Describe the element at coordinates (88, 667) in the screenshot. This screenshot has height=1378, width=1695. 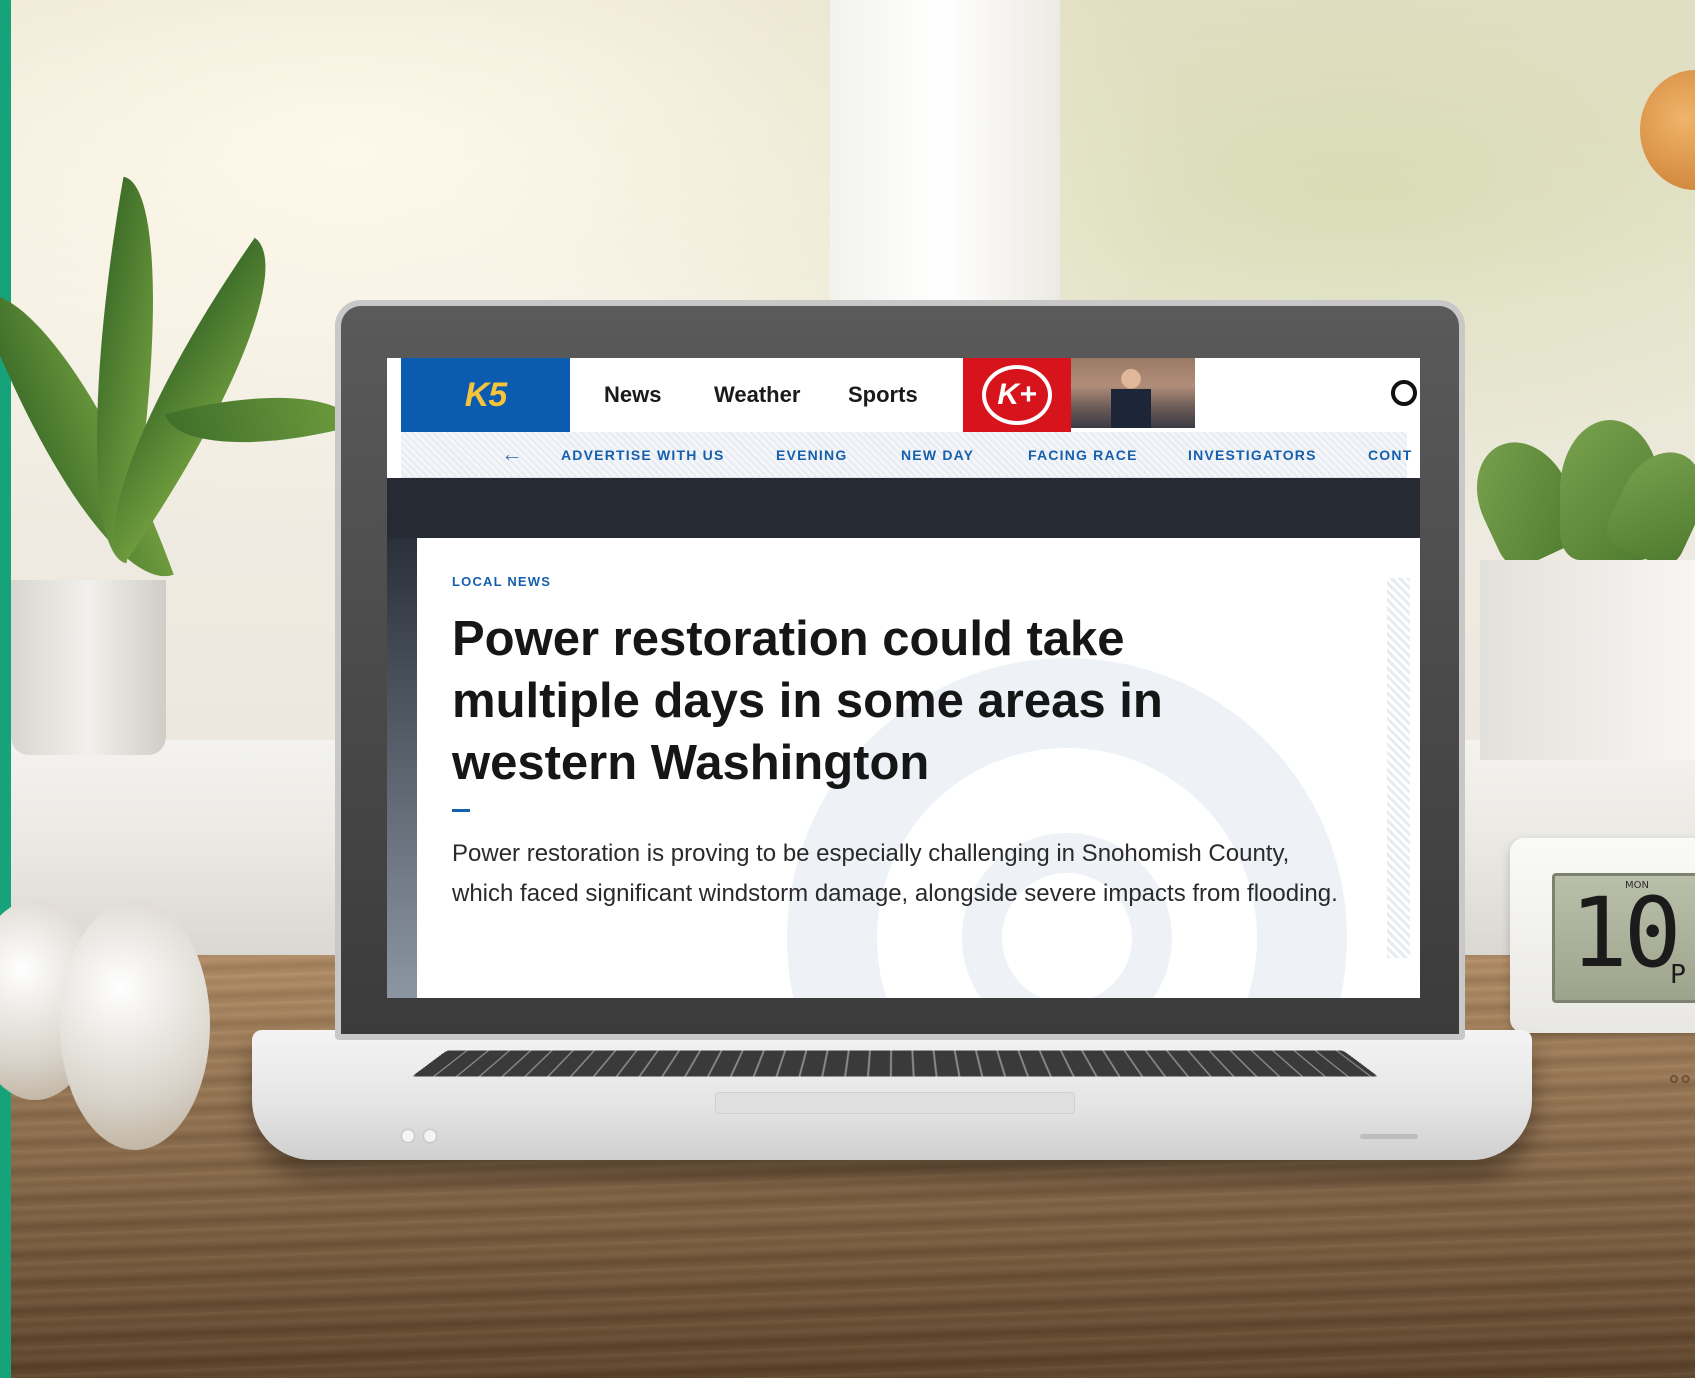
I see `plant-pot` at that location.